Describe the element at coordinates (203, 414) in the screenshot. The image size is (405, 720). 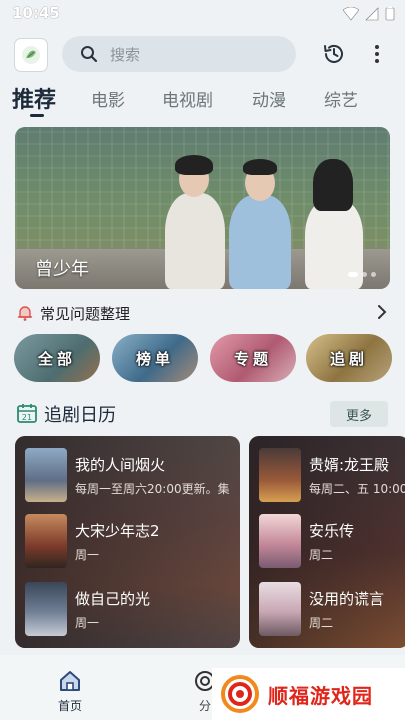
I see `calendar-header: 21 追剧日历 更多` at that location.